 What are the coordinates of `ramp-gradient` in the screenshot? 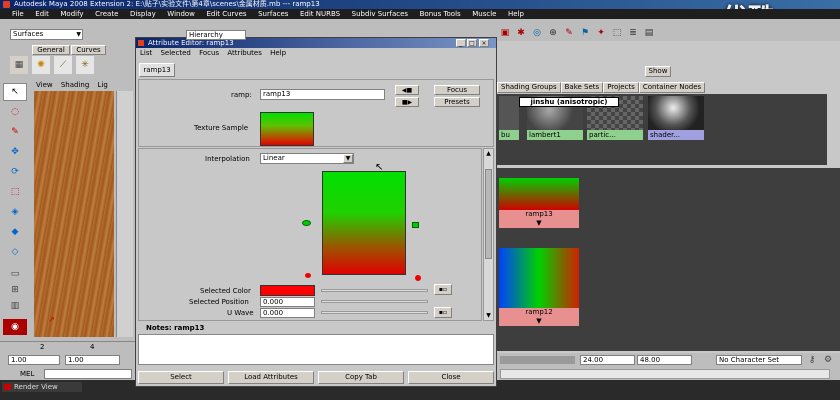 It's located at (364, 223).